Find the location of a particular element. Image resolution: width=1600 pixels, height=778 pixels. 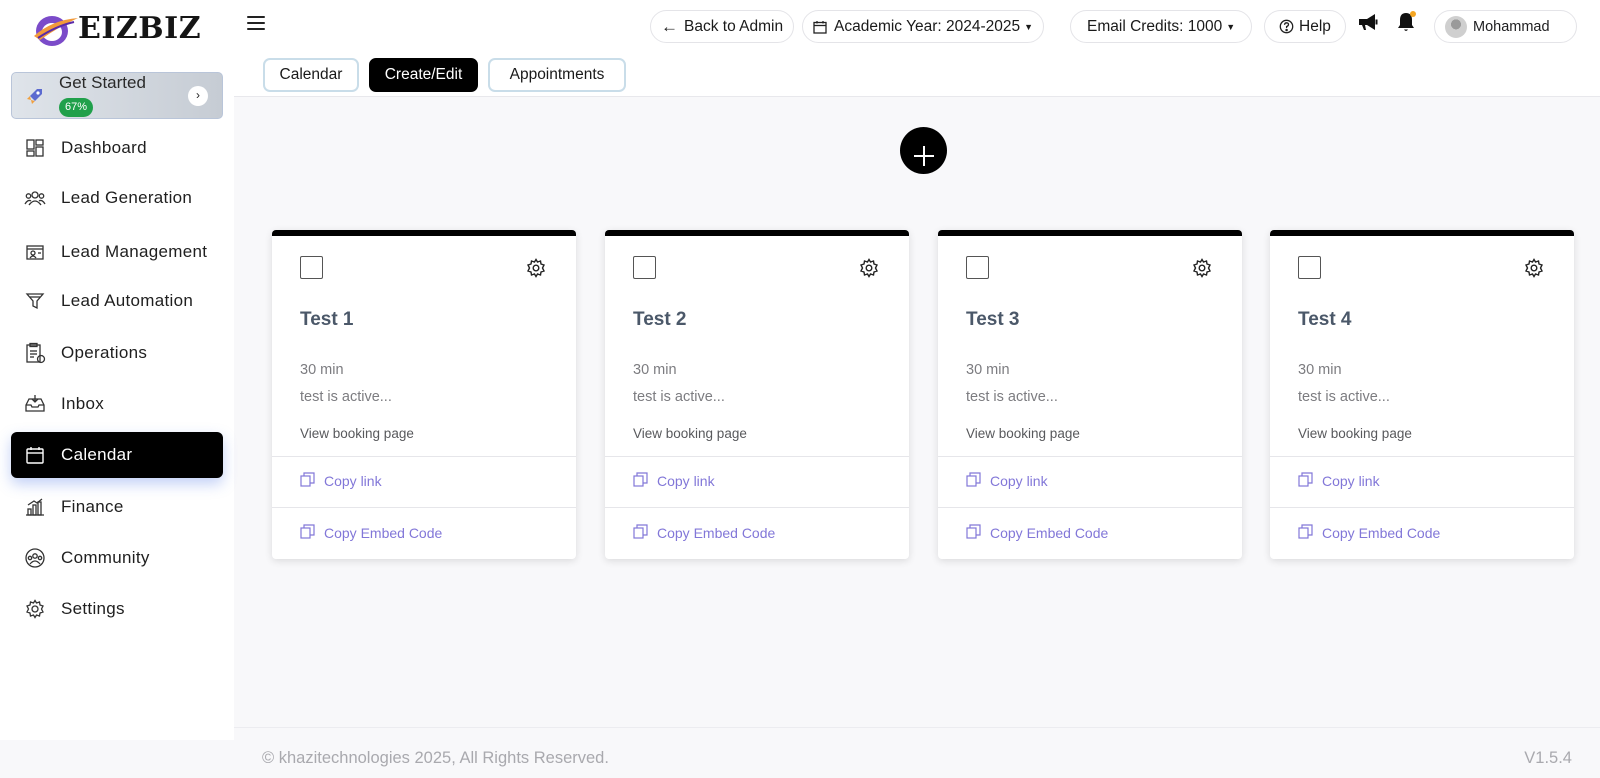

back-to-admin-button: ← Back to Admin is located at coordinates (722, 26).